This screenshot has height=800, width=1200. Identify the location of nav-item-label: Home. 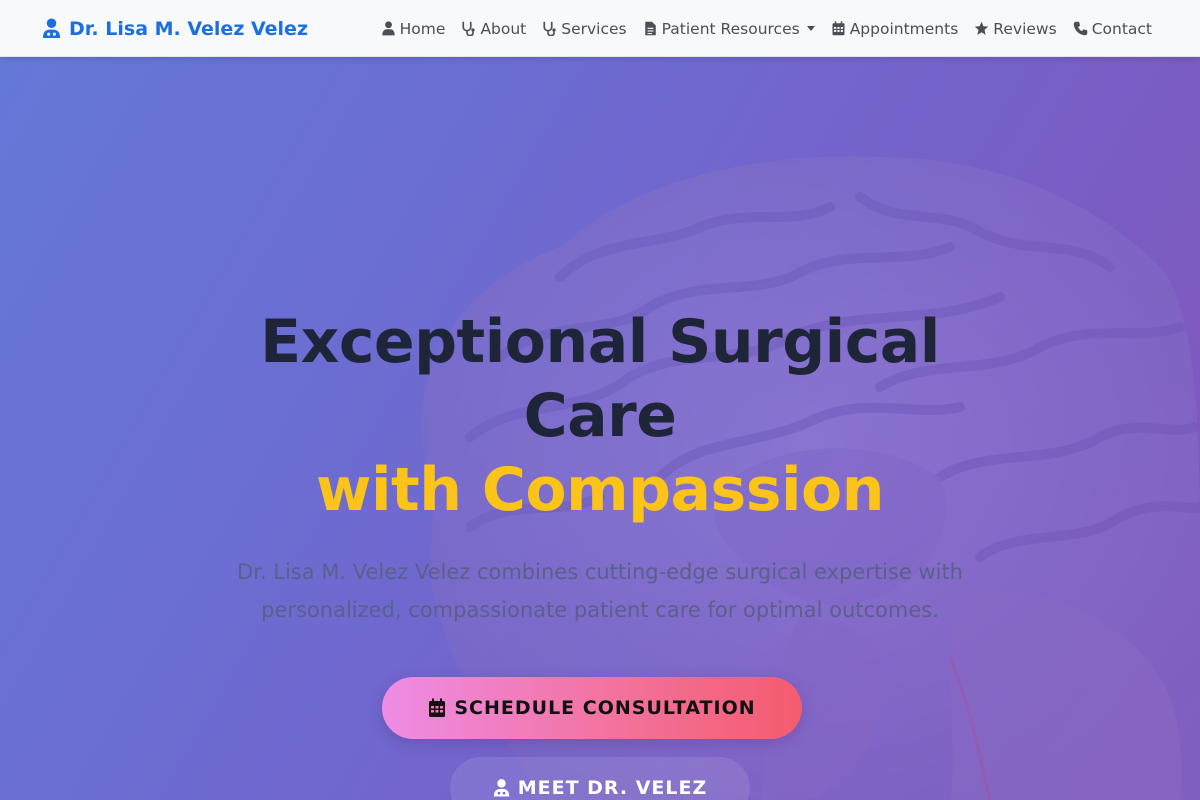
(422, 28).